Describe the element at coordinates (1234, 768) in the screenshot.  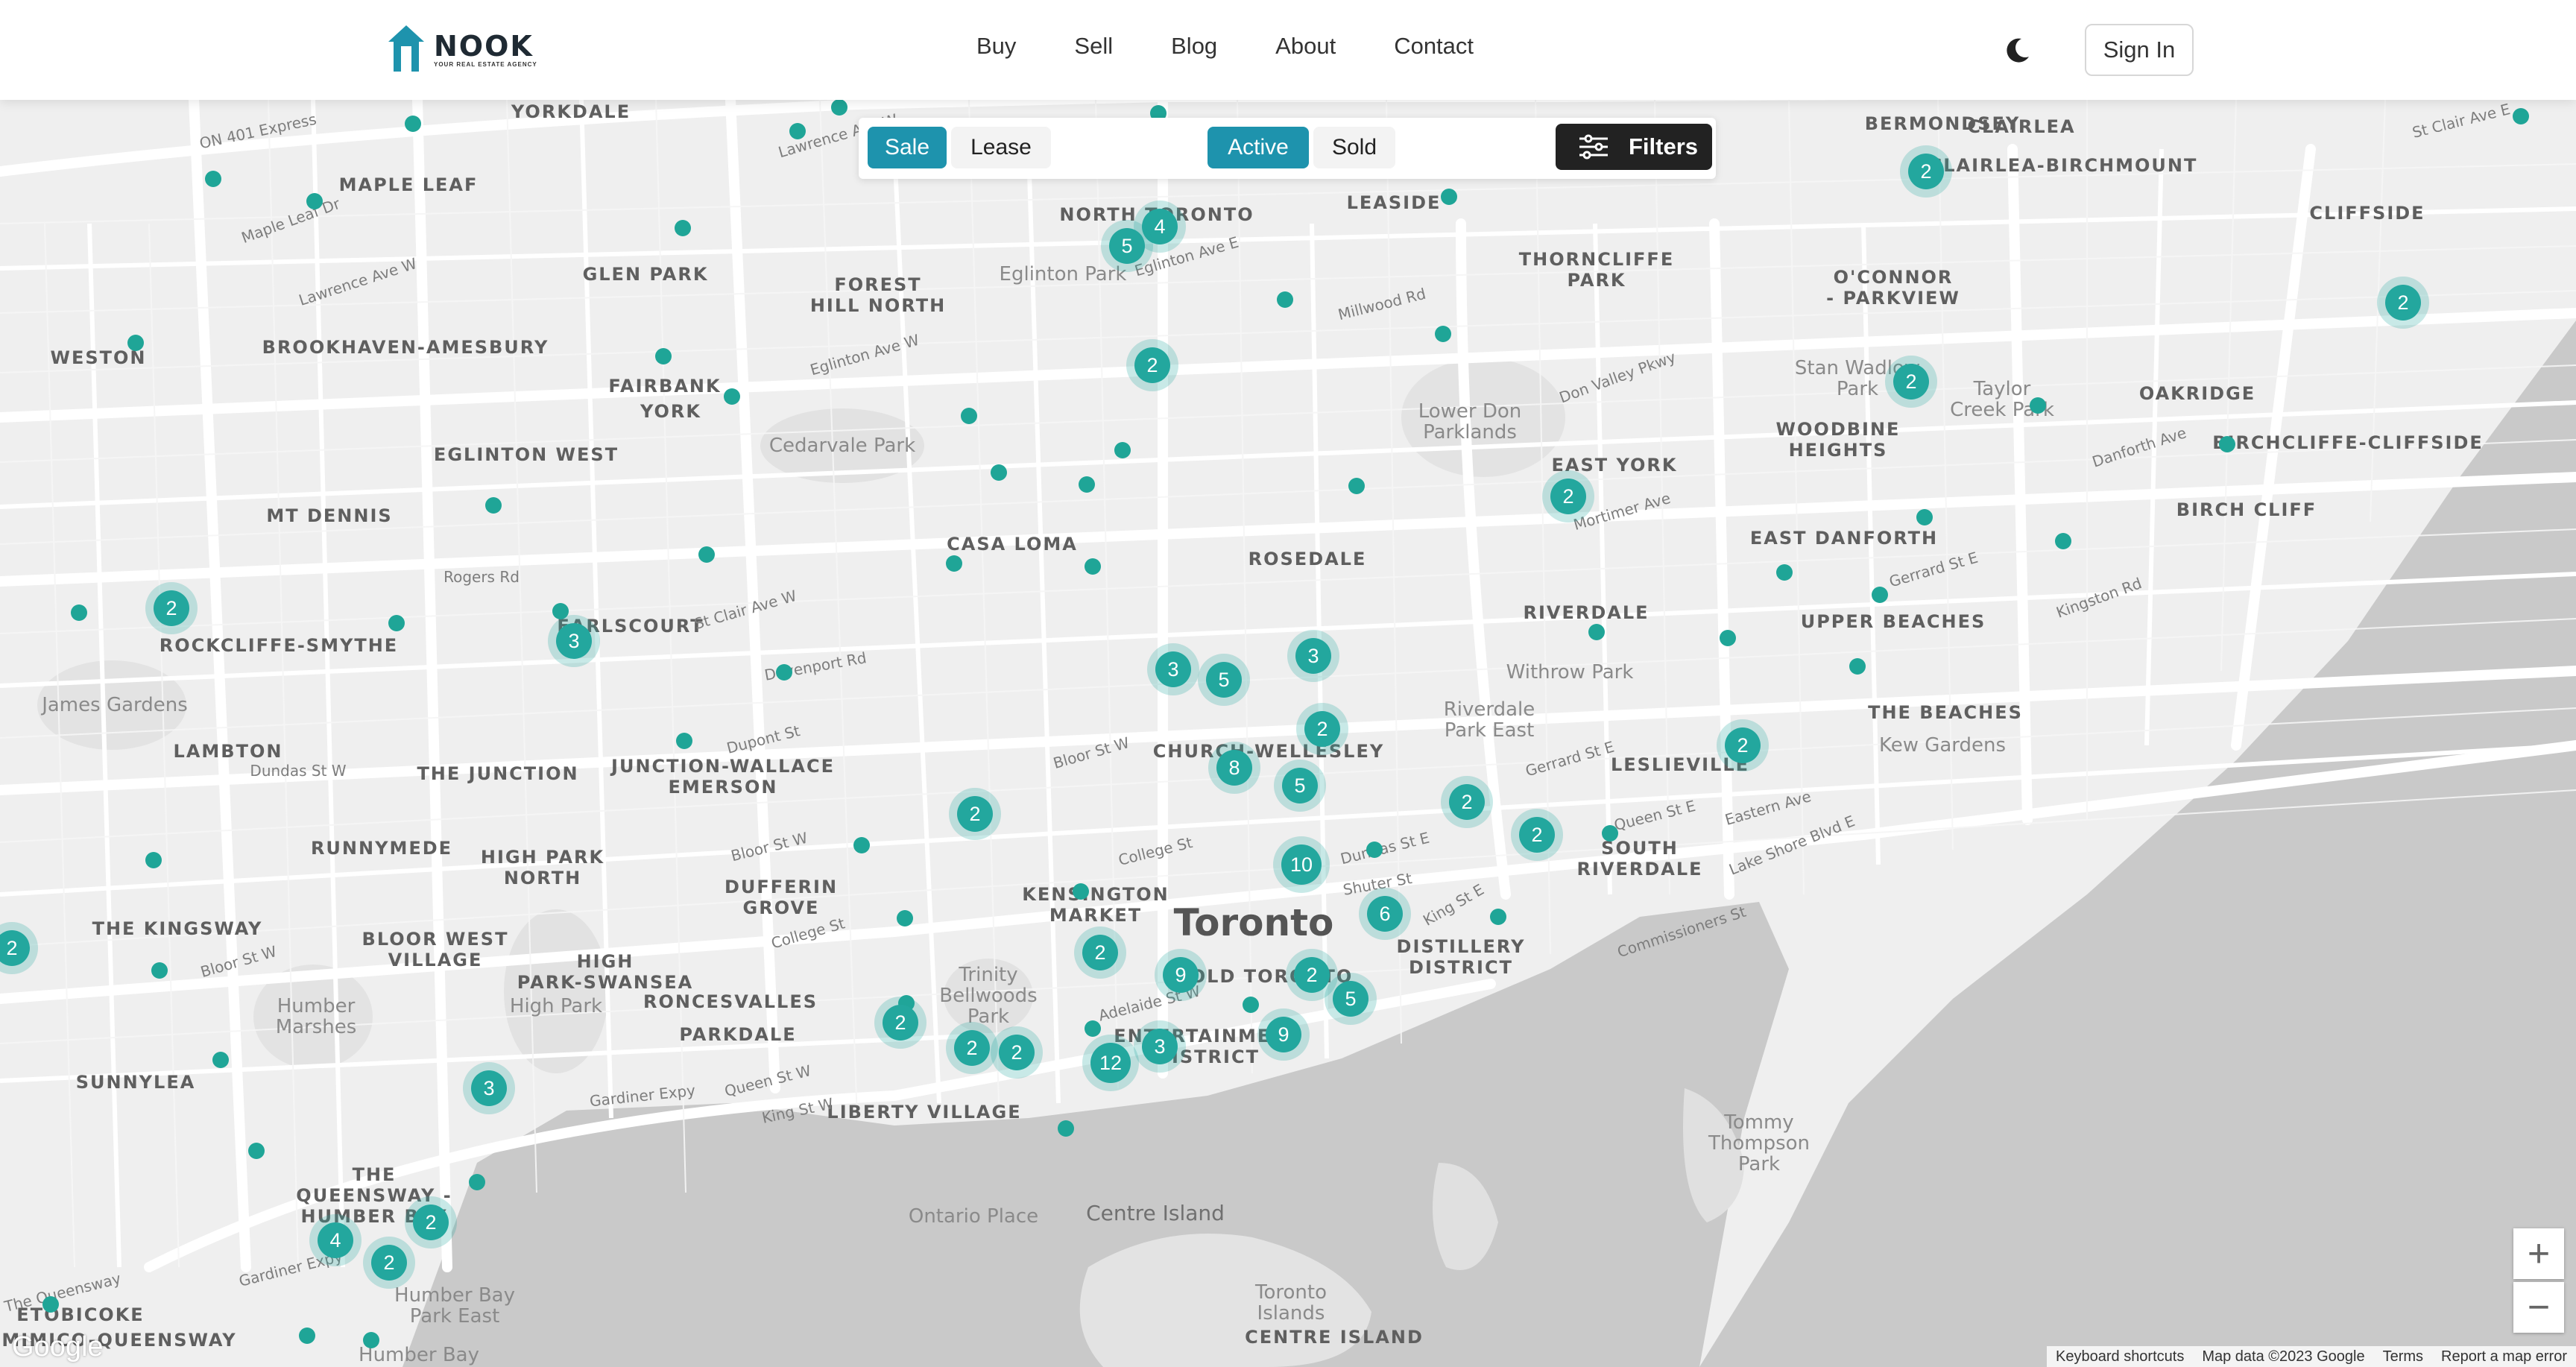
I see `listing-cluster: 8` at that location.